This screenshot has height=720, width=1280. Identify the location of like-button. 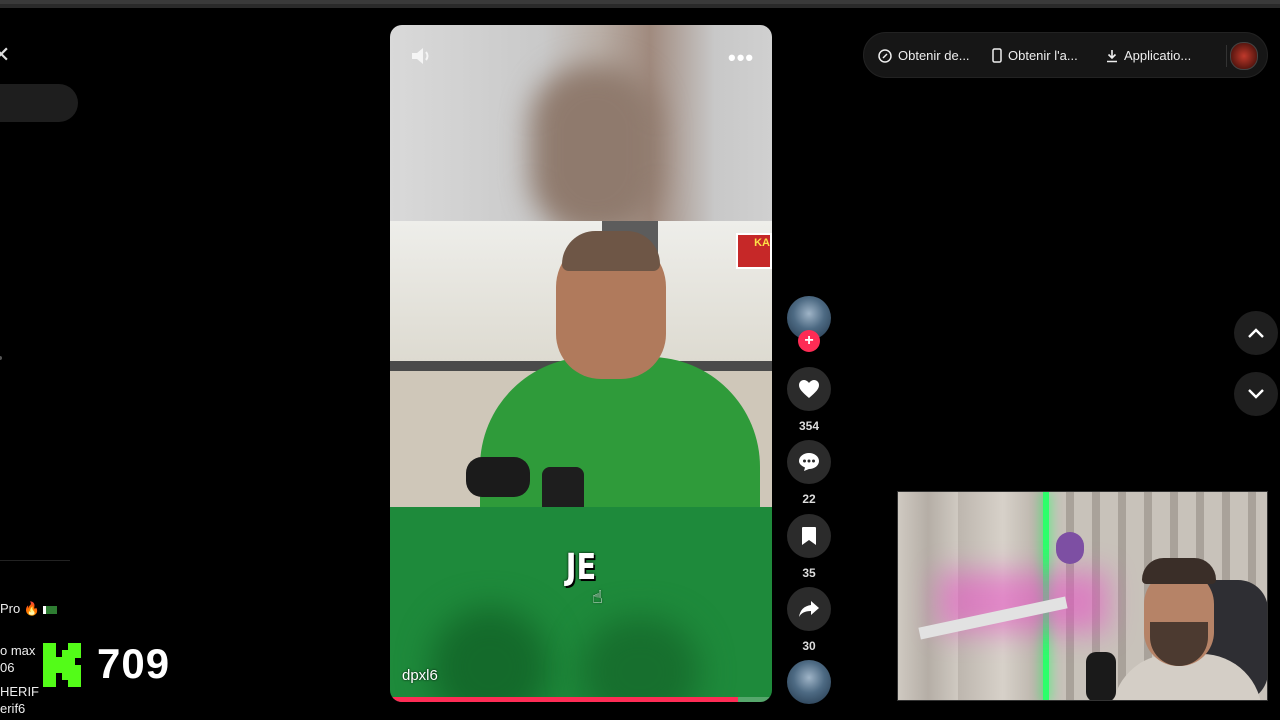
(809, 389).